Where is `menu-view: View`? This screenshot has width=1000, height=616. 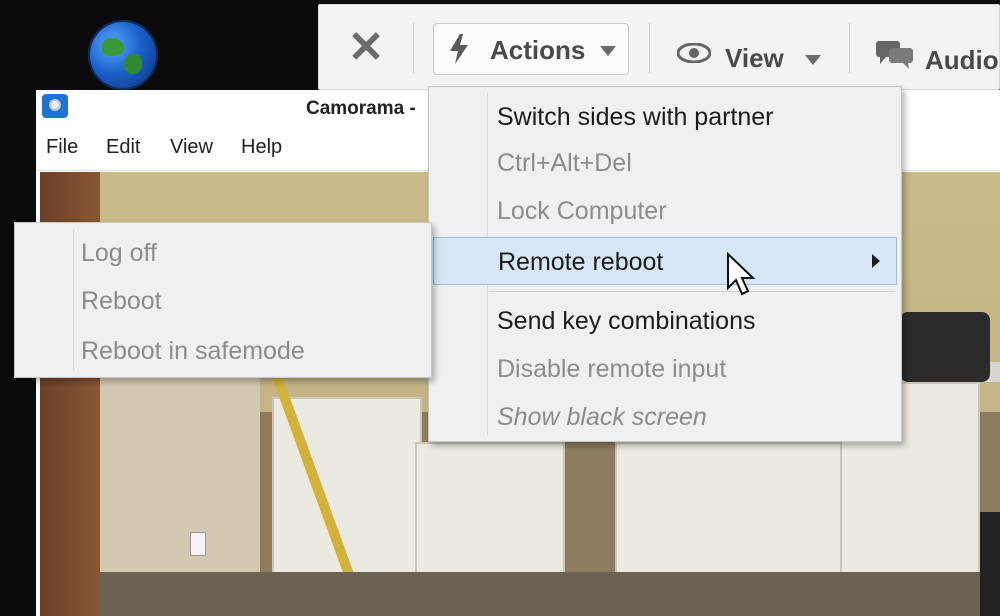 menu-view: View is located at coordinates (191, 147).